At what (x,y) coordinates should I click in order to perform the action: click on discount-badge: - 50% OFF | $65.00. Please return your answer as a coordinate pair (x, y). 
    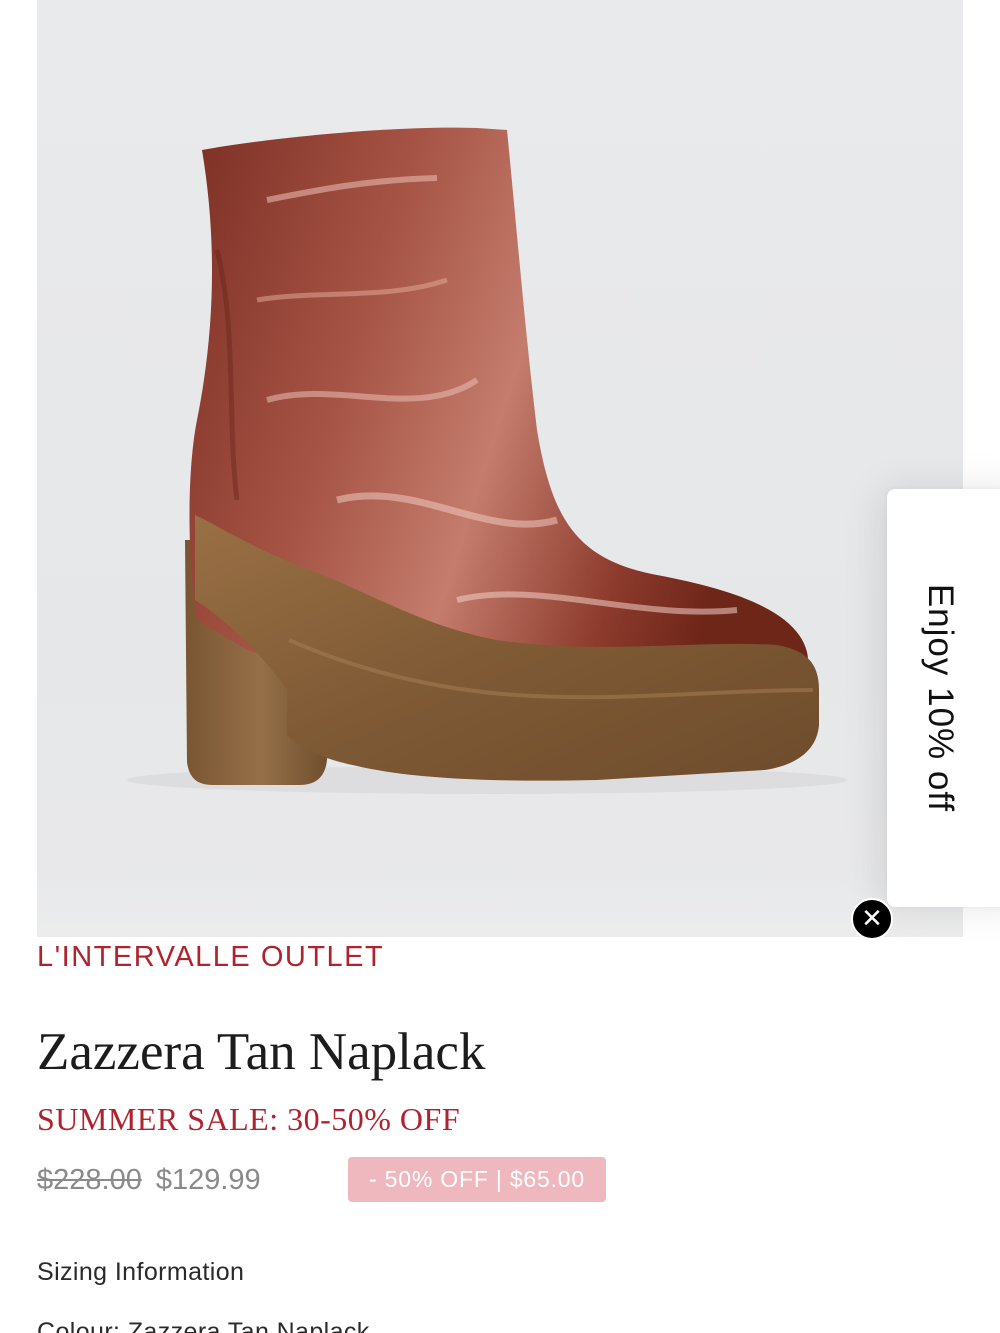
    Looking at the image, I should click on (477, 1179).